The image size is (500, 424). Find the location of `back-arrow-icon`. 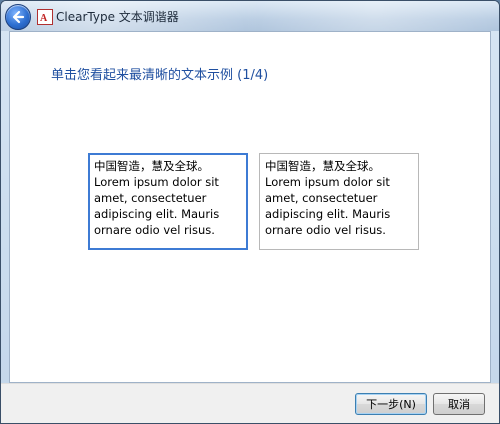

back-arrow-icon is located at coordinates (18, 17).